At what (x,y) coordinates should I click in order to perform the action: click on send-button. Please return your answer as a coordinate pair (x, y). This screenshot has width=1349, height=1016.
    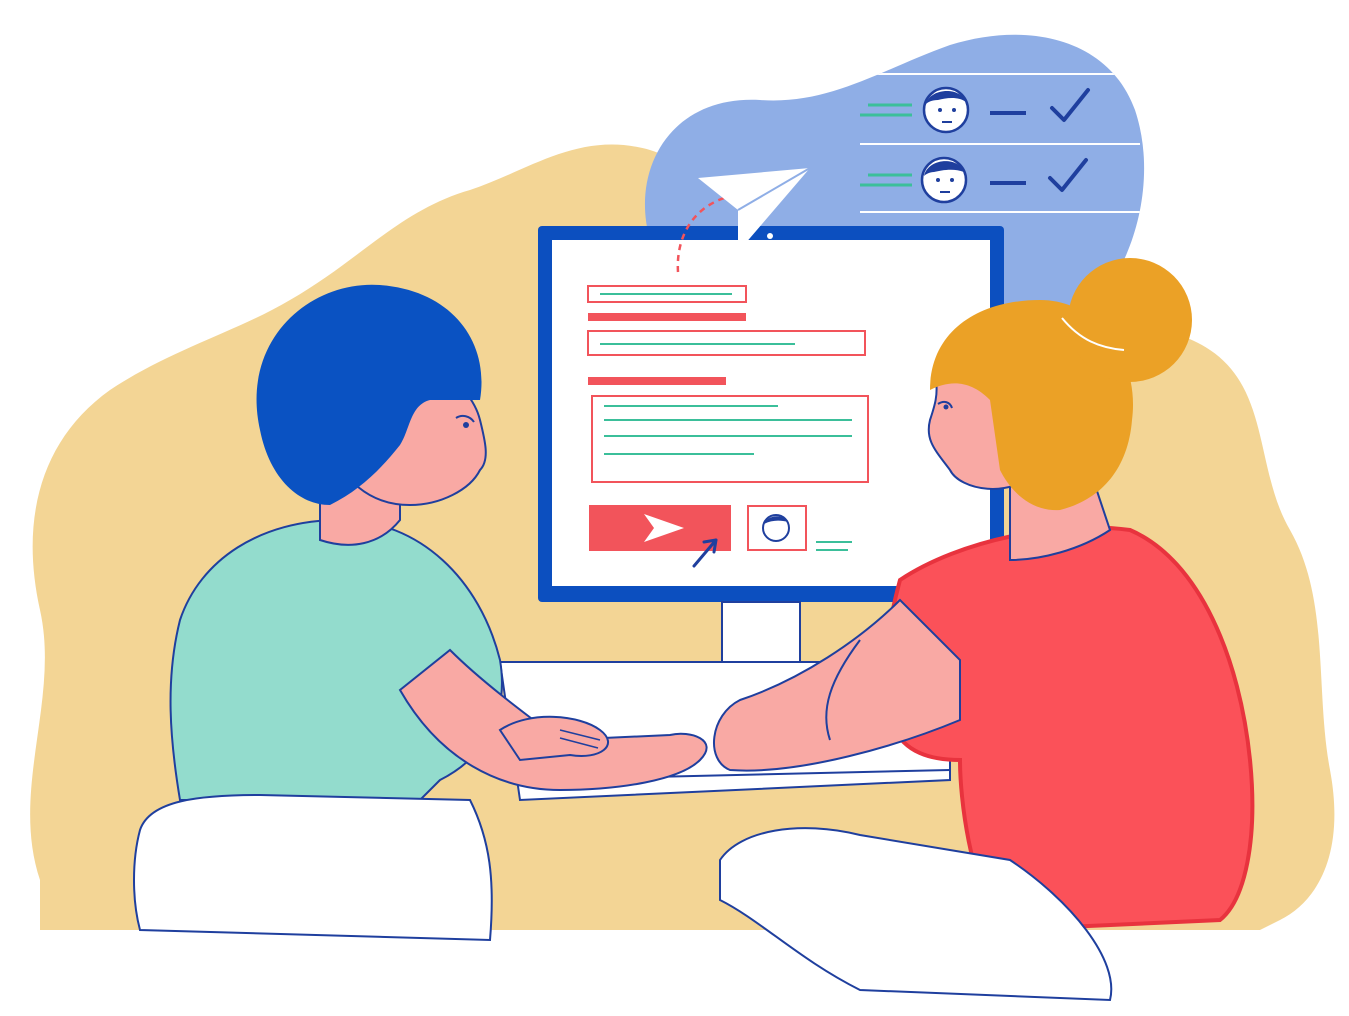
    Looking at the image, I should click on (660, 528).